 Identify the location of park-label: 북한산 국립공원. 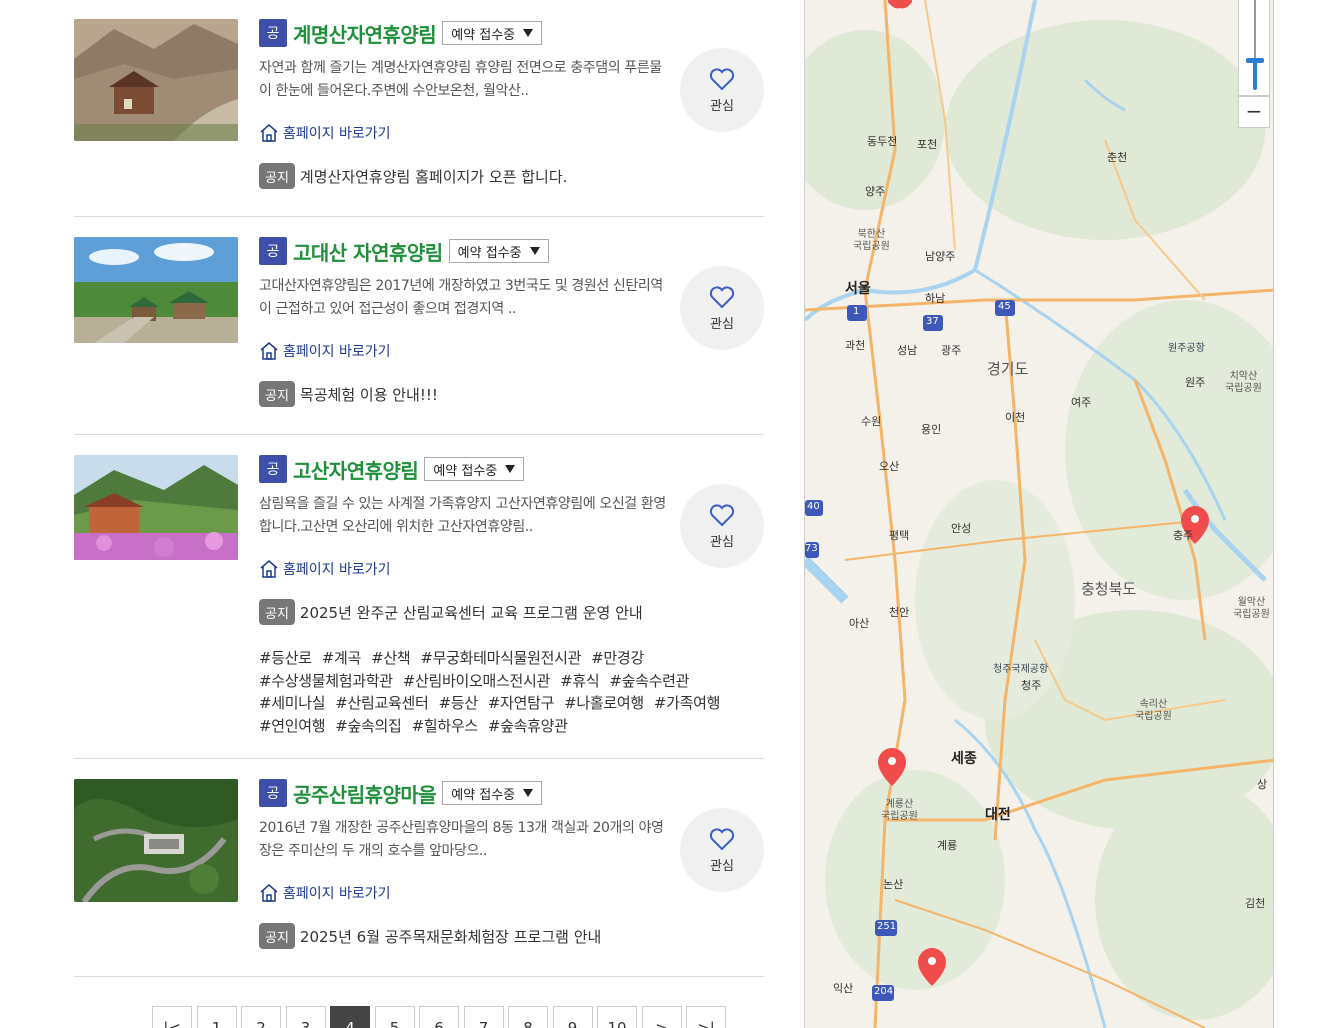
(871, 240).